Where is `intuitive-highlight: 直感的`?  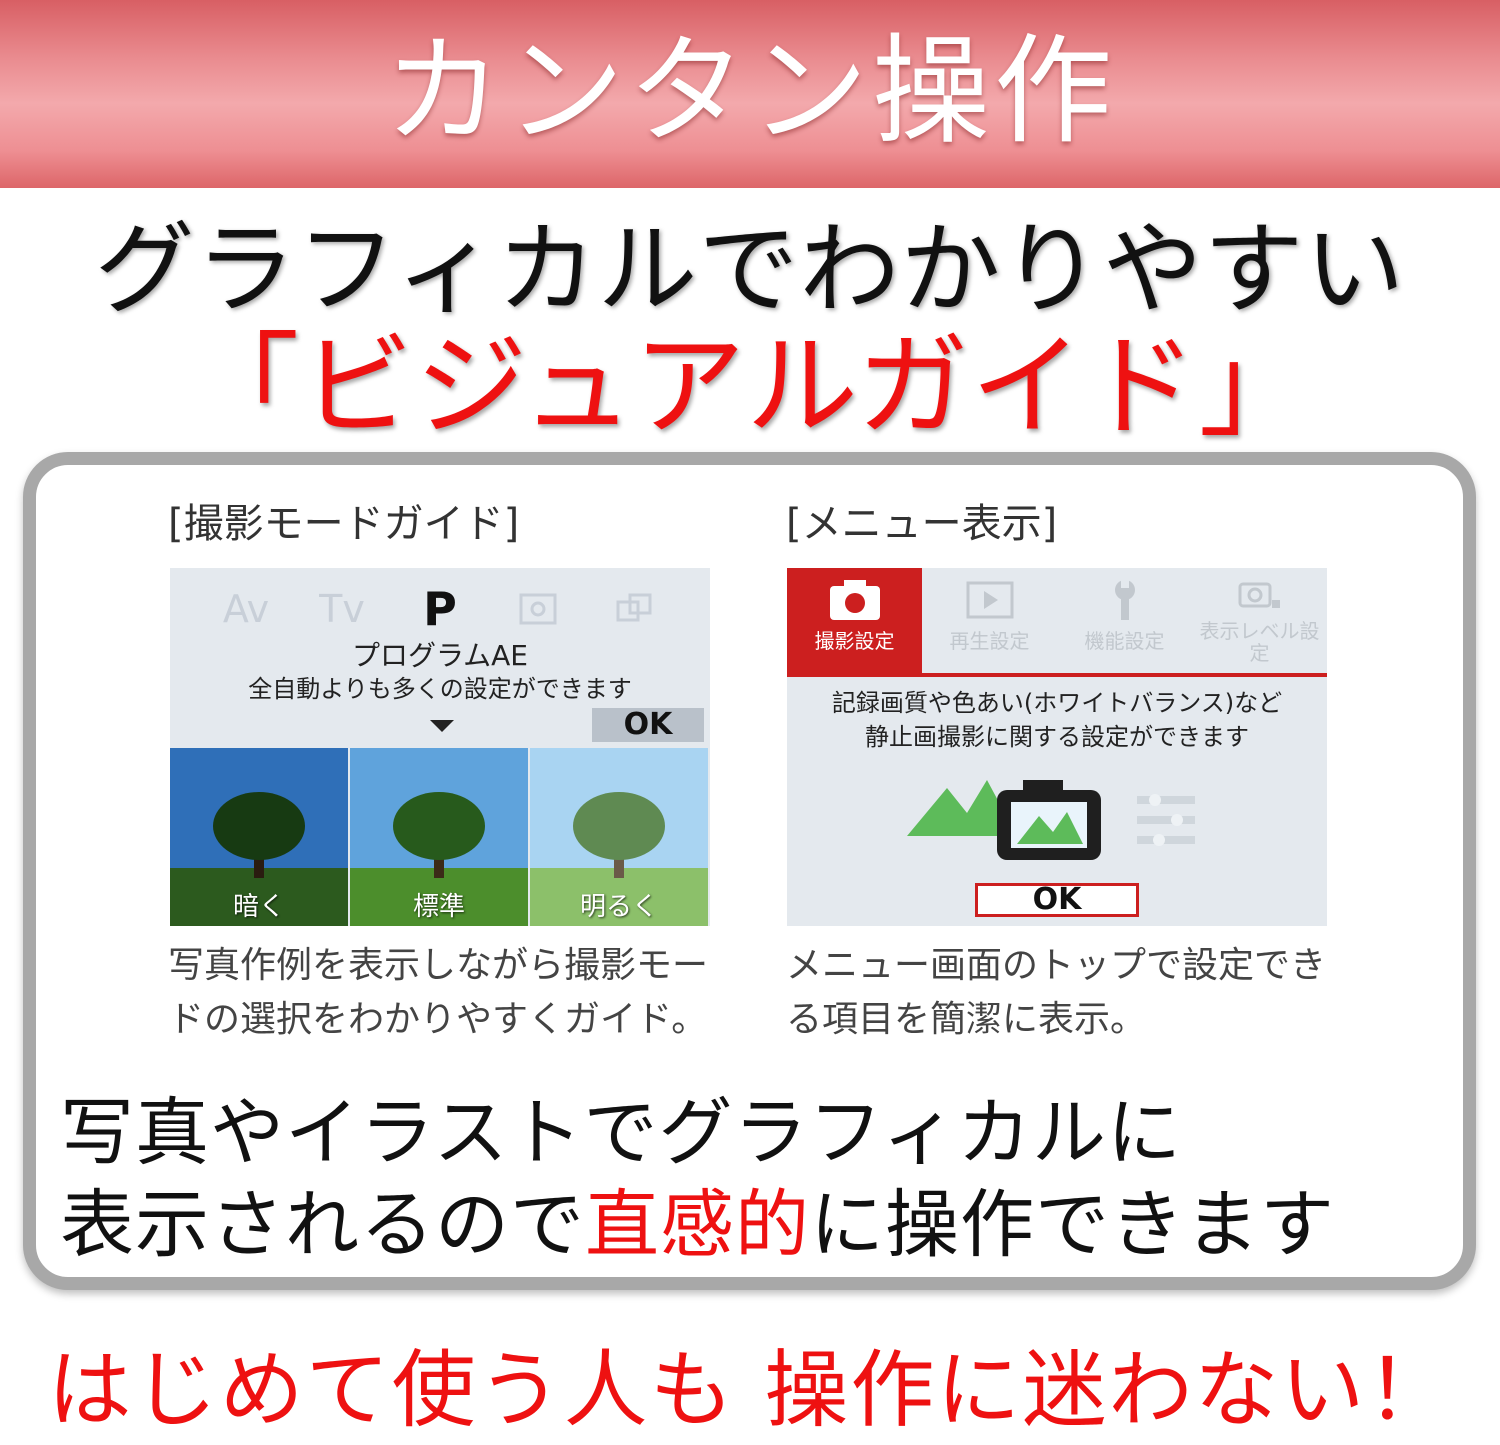
intuitive-highlight: 直感的 is located at coordinates (697, 1225).